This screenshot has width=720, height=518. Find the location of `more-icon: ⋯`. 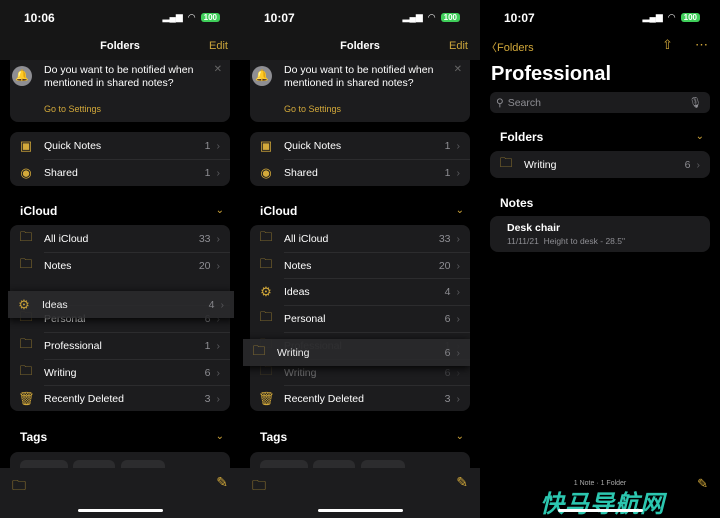

more-icon: ⋯ is located at coordinates (701, 45).